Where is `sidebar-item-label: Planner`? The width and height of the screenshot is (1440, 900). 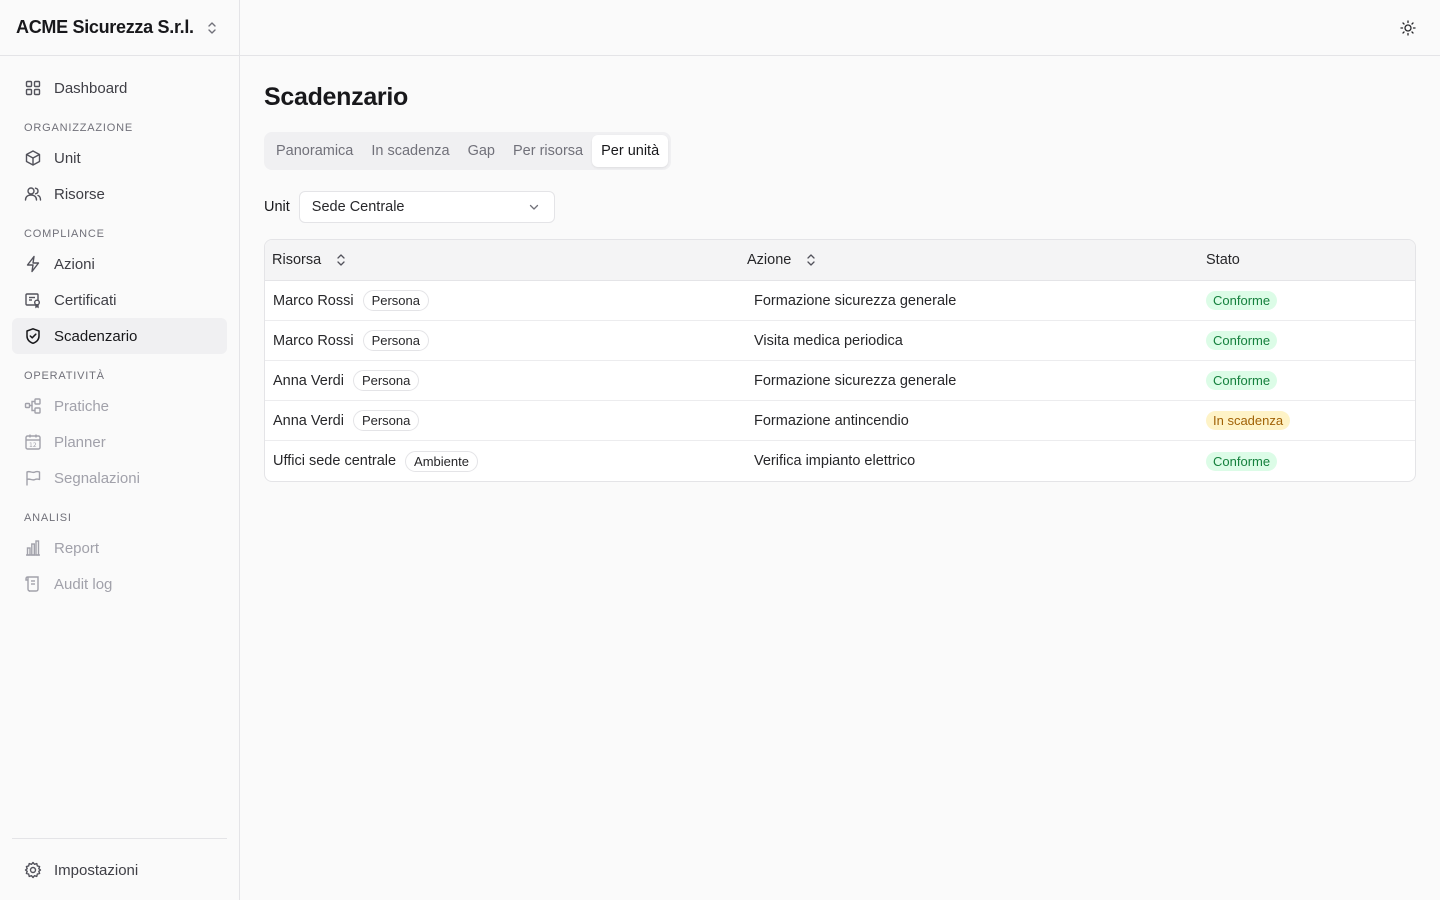 sidebar-item-label: Planner is located at coordinates (80, 442).